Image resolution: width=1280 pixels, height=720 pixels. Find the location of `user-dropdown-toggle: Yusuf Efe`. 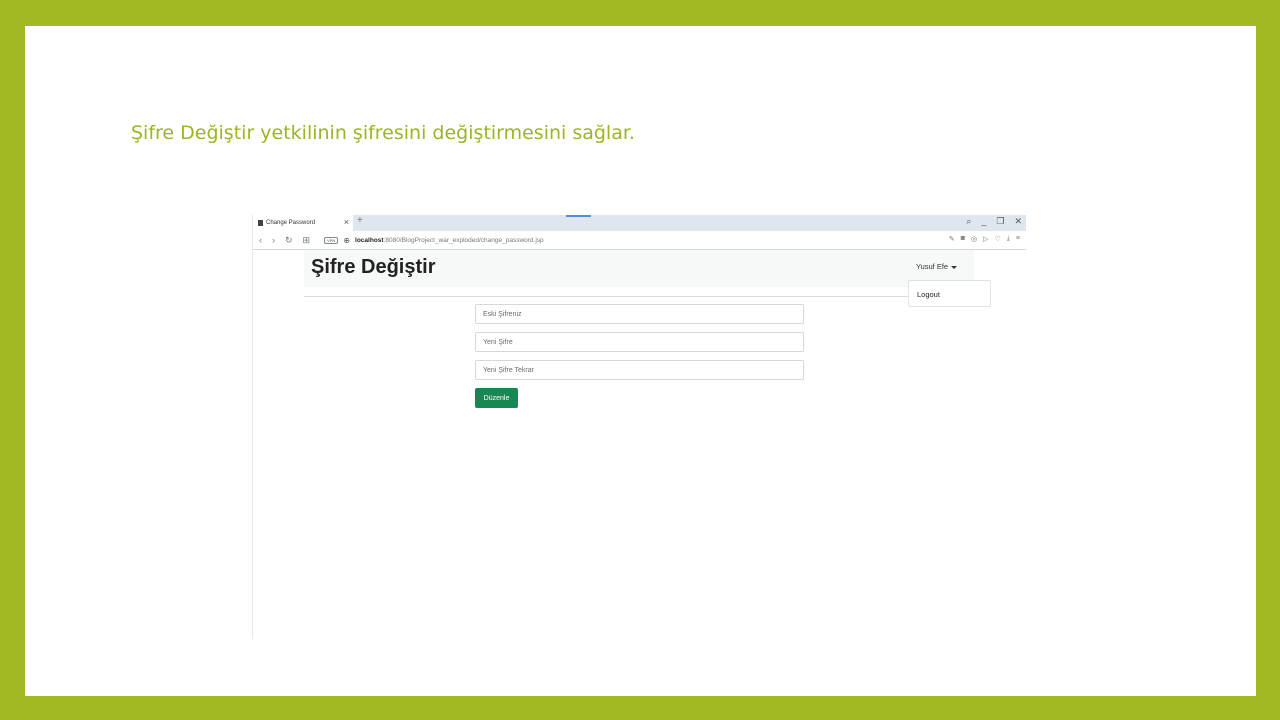

user-dropdown-toggle: Yusuf Efe is located at coordinates (937, 266).